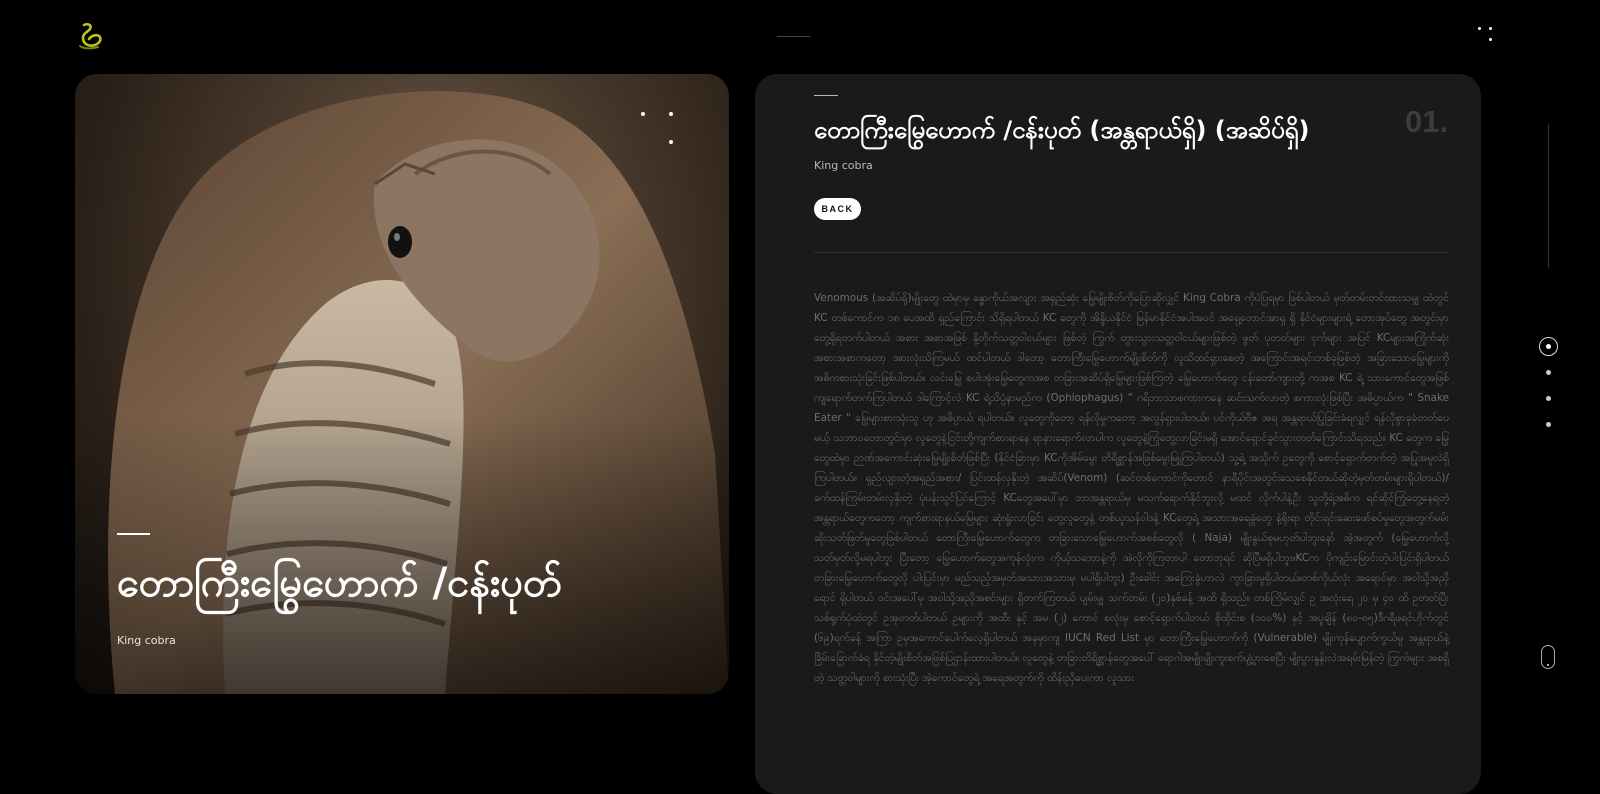 Image resolution: width=1600 pixels, height=794 pixels. I want to click on detail-number: 01., so click(1427, 121).